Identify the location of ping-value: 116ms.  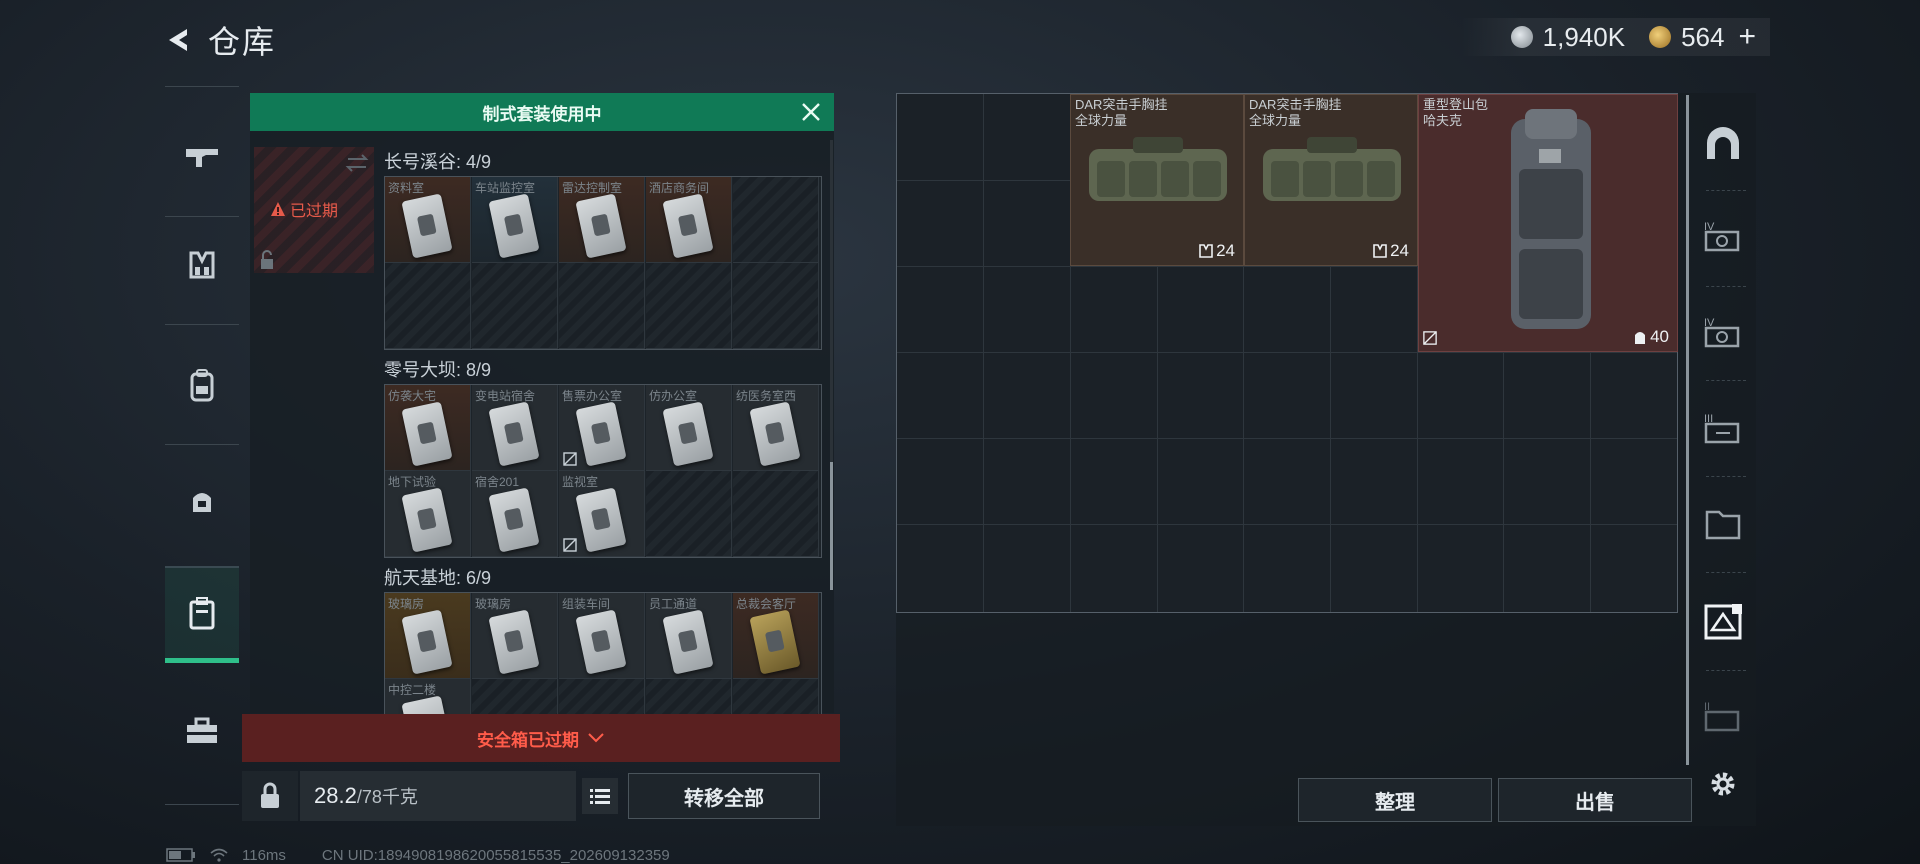
(264, 855).